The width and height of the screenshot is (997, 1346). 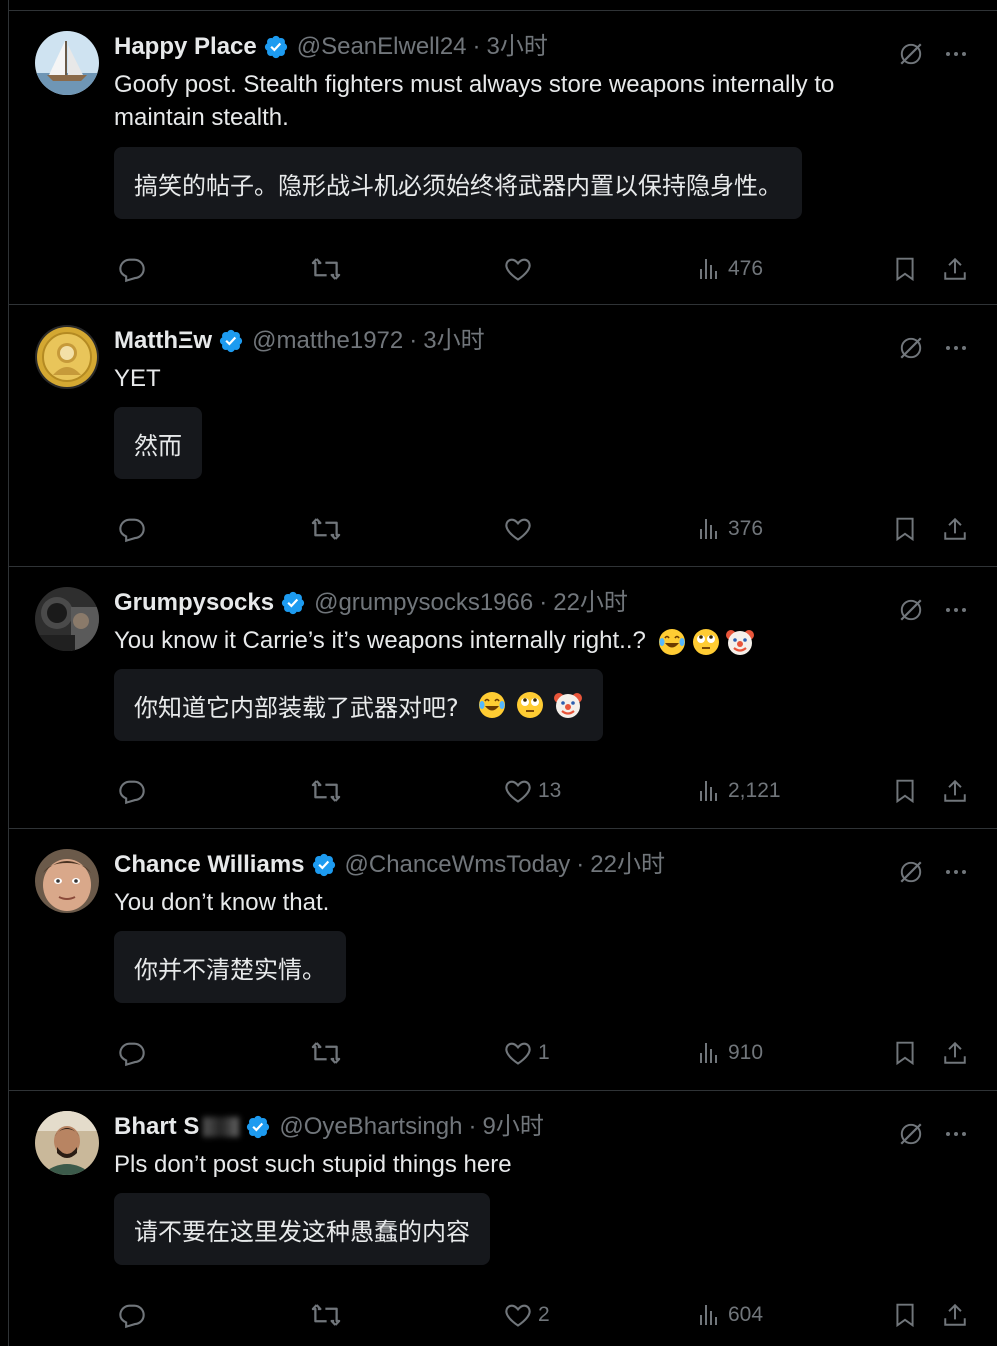 I want to click on views-count: 376, so click(x=746, y=528).